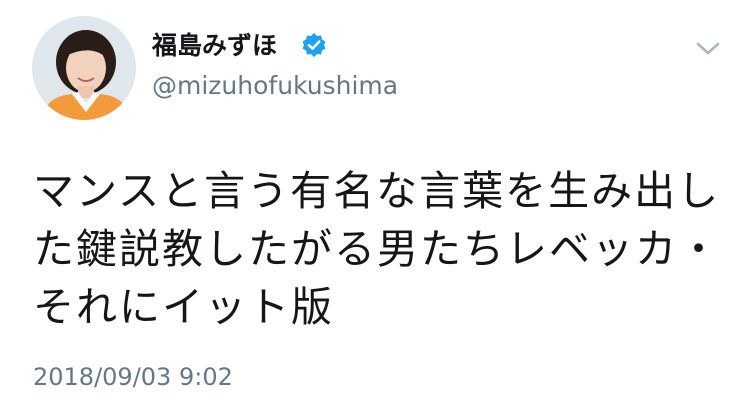 The height and width of the screenshot is (416, 750). What do you see at coordinates (275, 86) in the screenshot?
I see `author-handle: @mizuhofukushima` at bounding box center [275, 86].